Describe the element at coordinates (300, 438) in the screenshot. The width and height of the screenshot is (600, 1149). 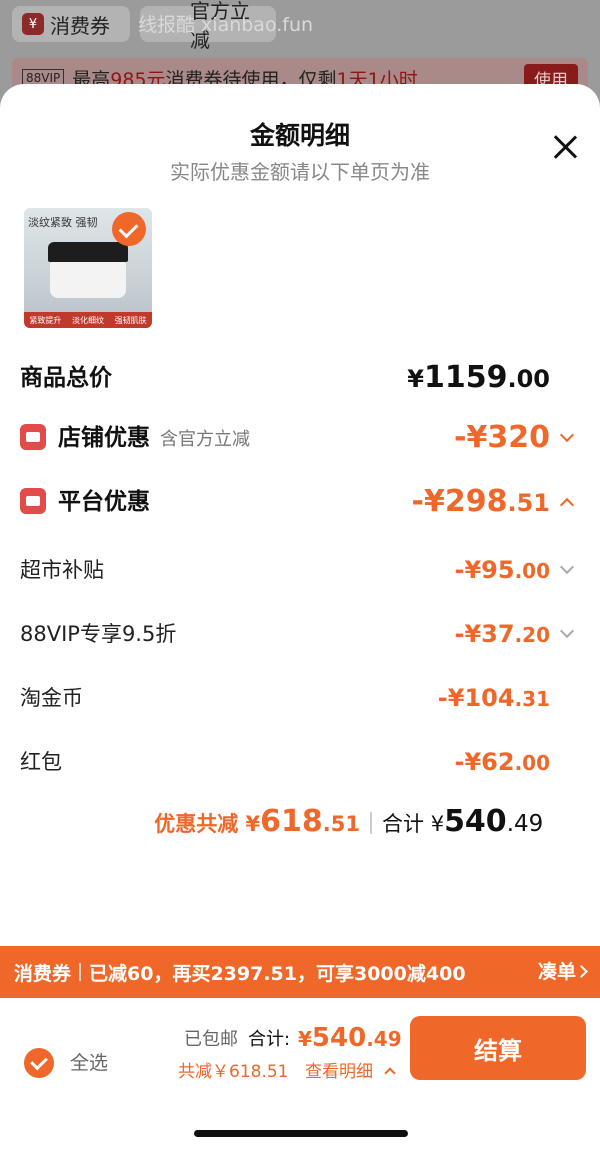
I see `shop-discount-row: 店铺优惠 含官方立减 -¥320` at that location.